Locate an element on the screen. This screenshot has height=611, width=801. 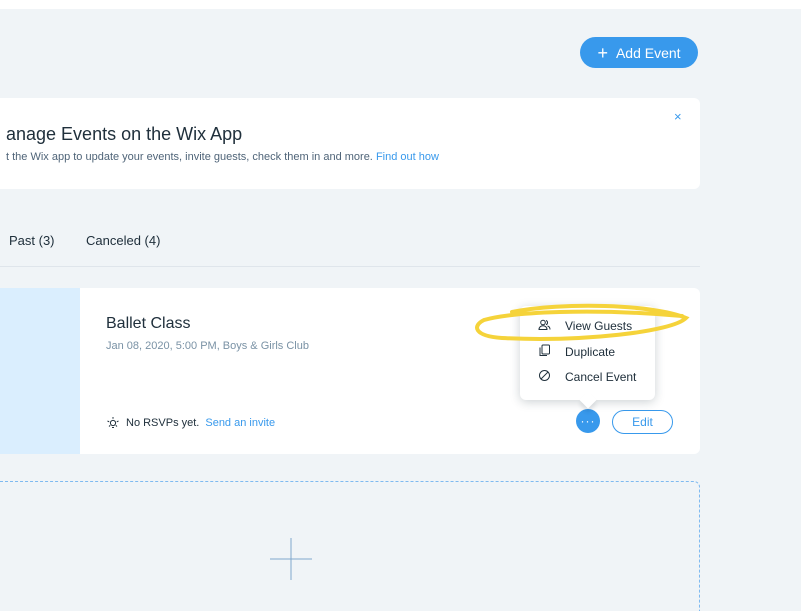
more-actions-button: ··· is located at coordinates (588, 421).